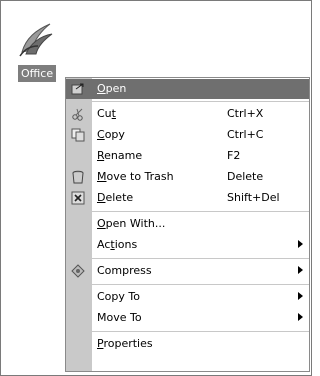 The width and height of the screenshot is (320, 376). I want to click on menu-item-label: Copy To, so click(118, 296).